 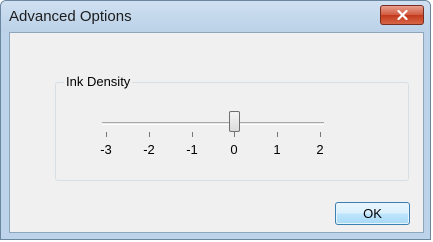 What do you see at coordinates (215, 16) in the screenshot?
I see `title-bar: Advanced Options` at bounding box center [215, 16].